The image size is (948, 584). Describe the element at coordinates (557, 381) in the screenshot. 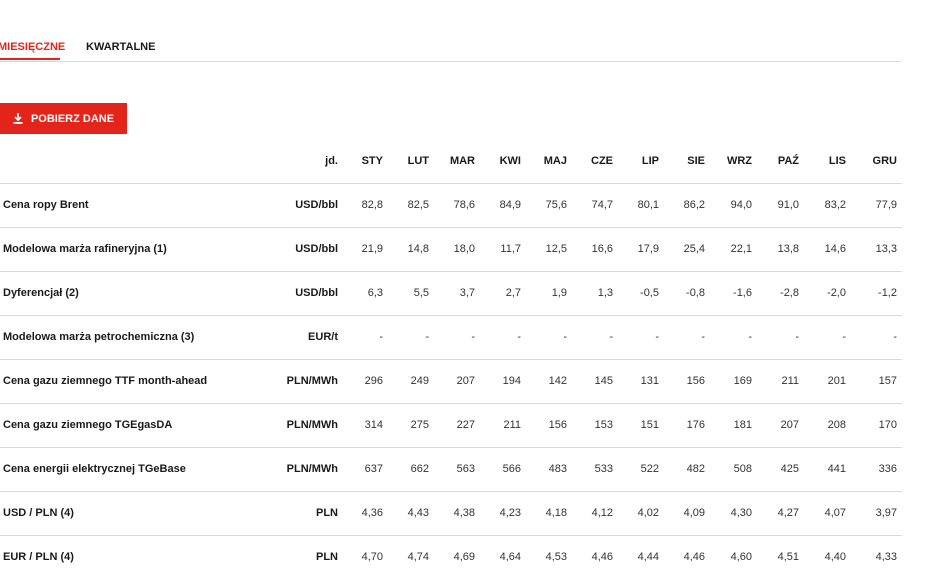

I see `table-cell: 142` at that location.